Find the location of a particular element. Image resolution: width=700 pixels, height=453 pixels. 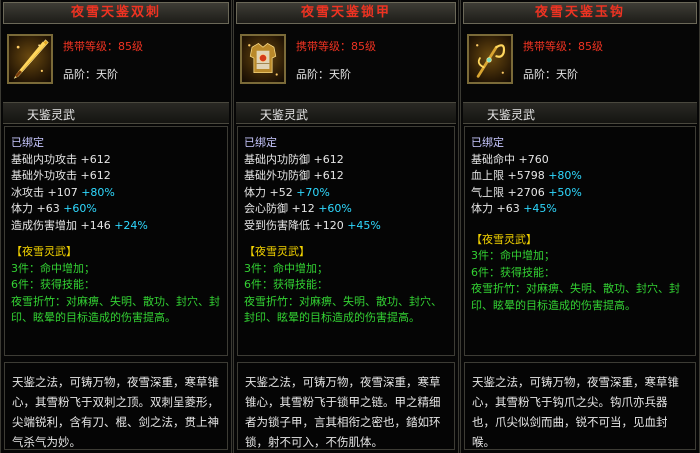

stat-row: 基础内功攻击 +612 is located at coordinates (116, 160).